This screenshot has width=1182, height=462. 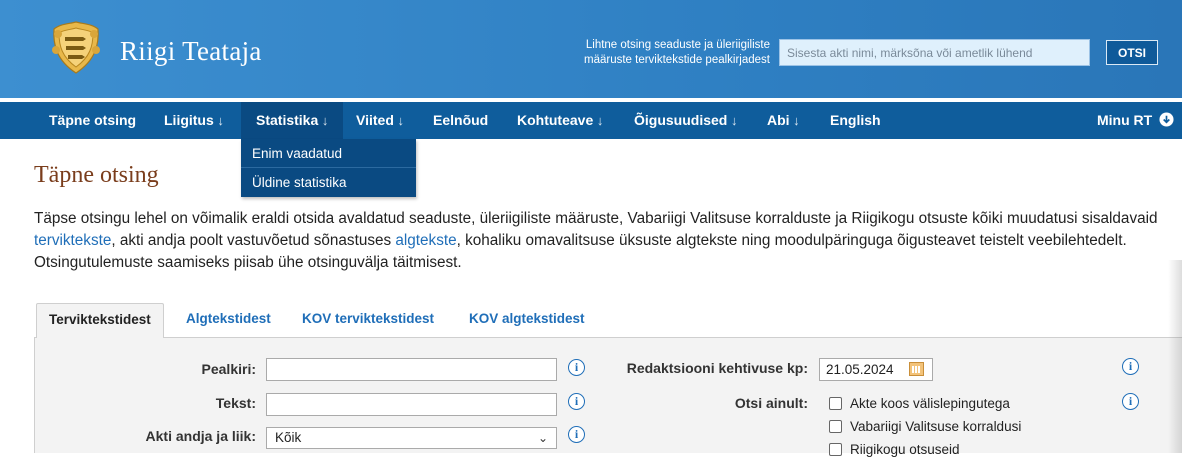 What do you see at coordinates (855, 120) in the screenshot?
I see `nav-item-english: English` at bounding box center [855, 120].